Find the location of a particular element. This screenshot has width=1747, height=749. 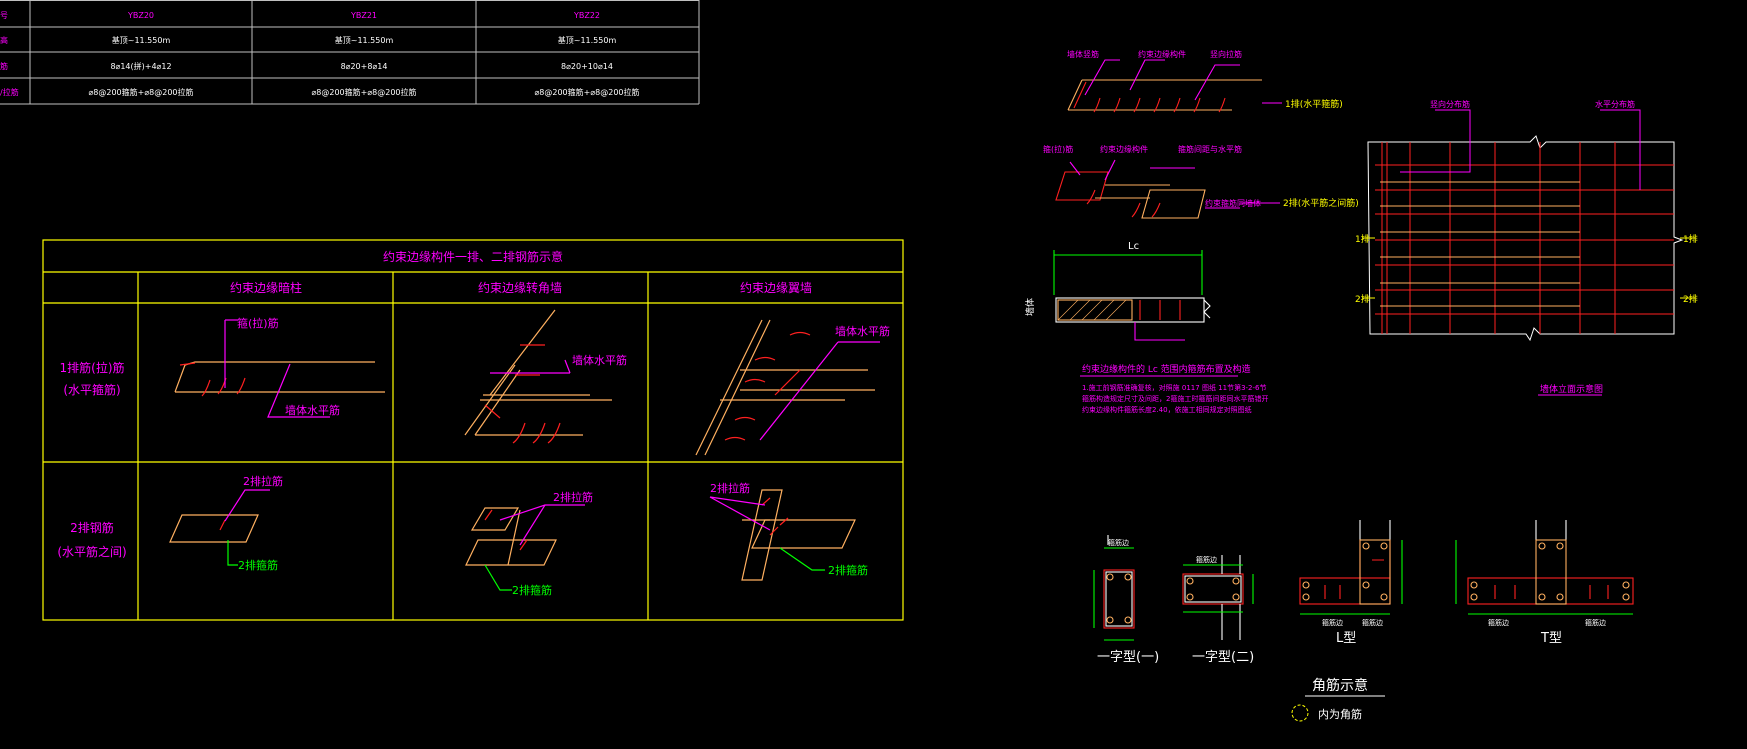

section-label-straight-2: 一字型(二) is located at coordinates (1223, 657).